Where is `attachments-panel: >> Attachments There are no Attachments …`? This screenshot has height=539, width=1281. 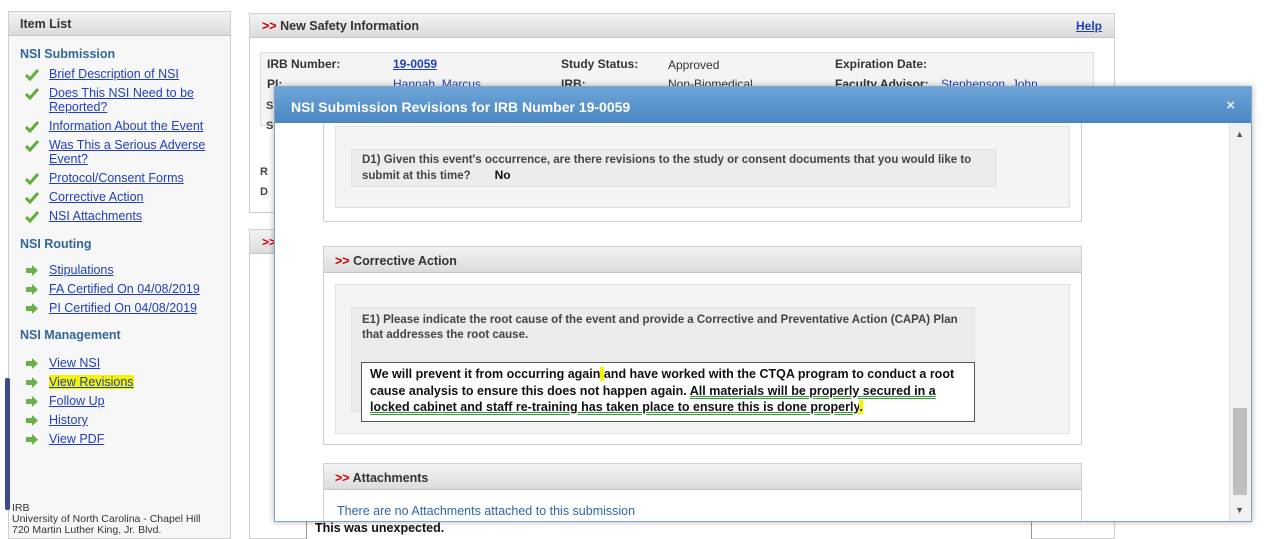
attachments-panel: >> Attachments There are no Attachments … is located at coordinates (702, 492).